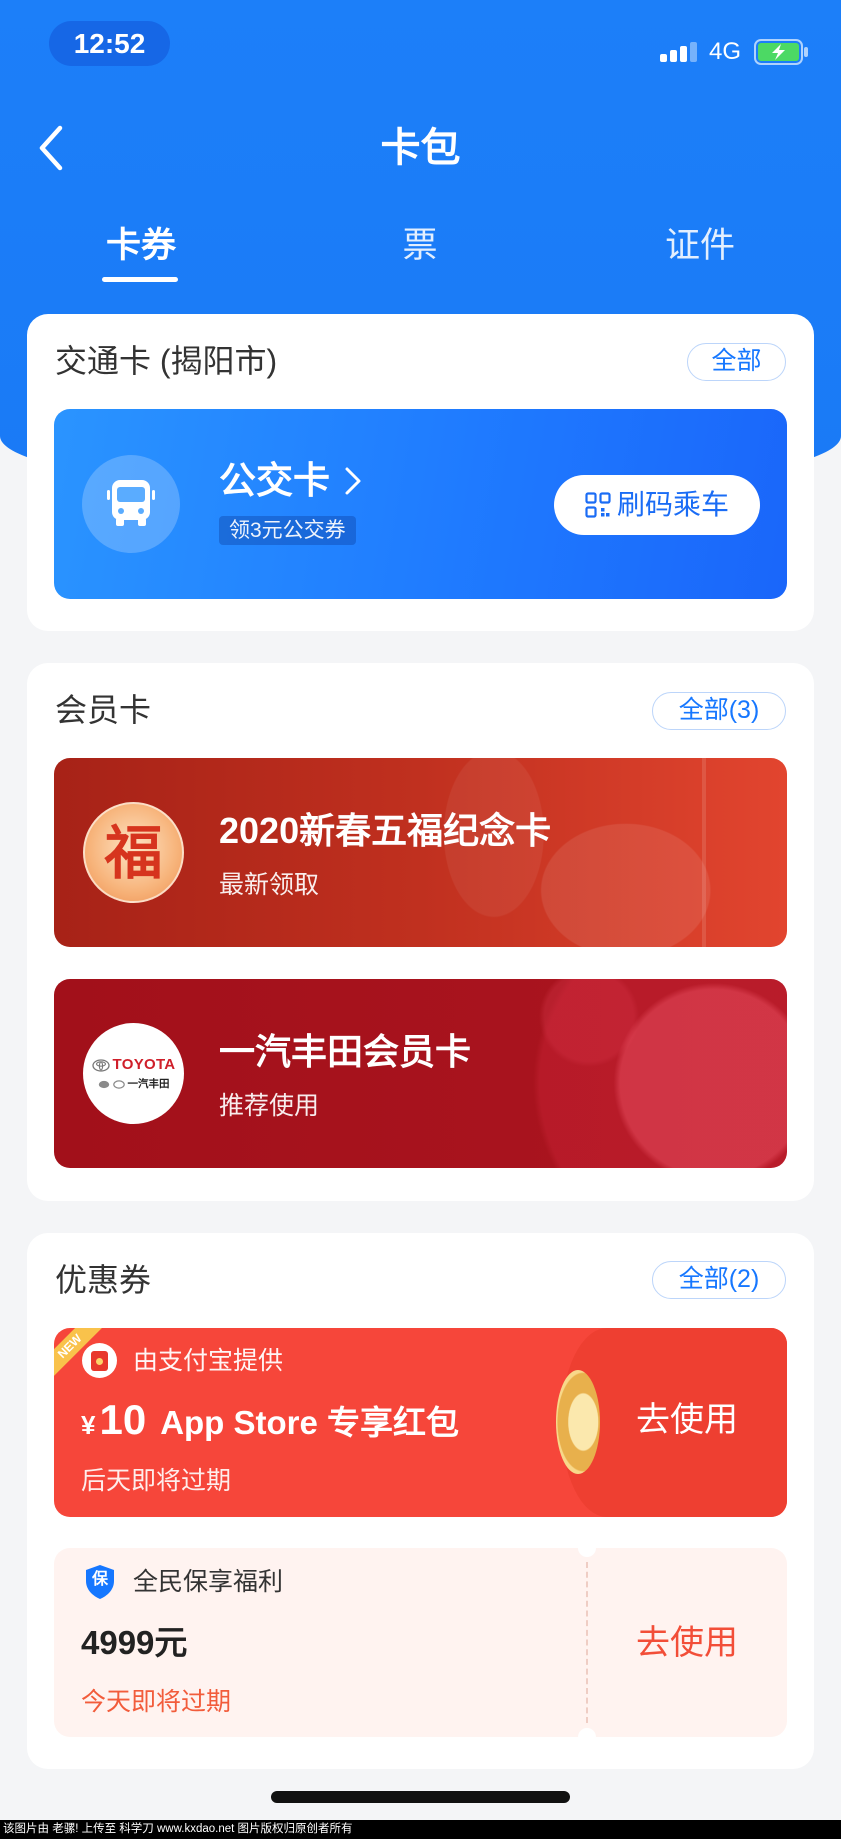 The width and height of the screenshot is (841, 1839). What do you see at coordinates (274, 480) in the screenshot?
I see `bus-card-name: 公交卡` at bounding box center [274, 480].